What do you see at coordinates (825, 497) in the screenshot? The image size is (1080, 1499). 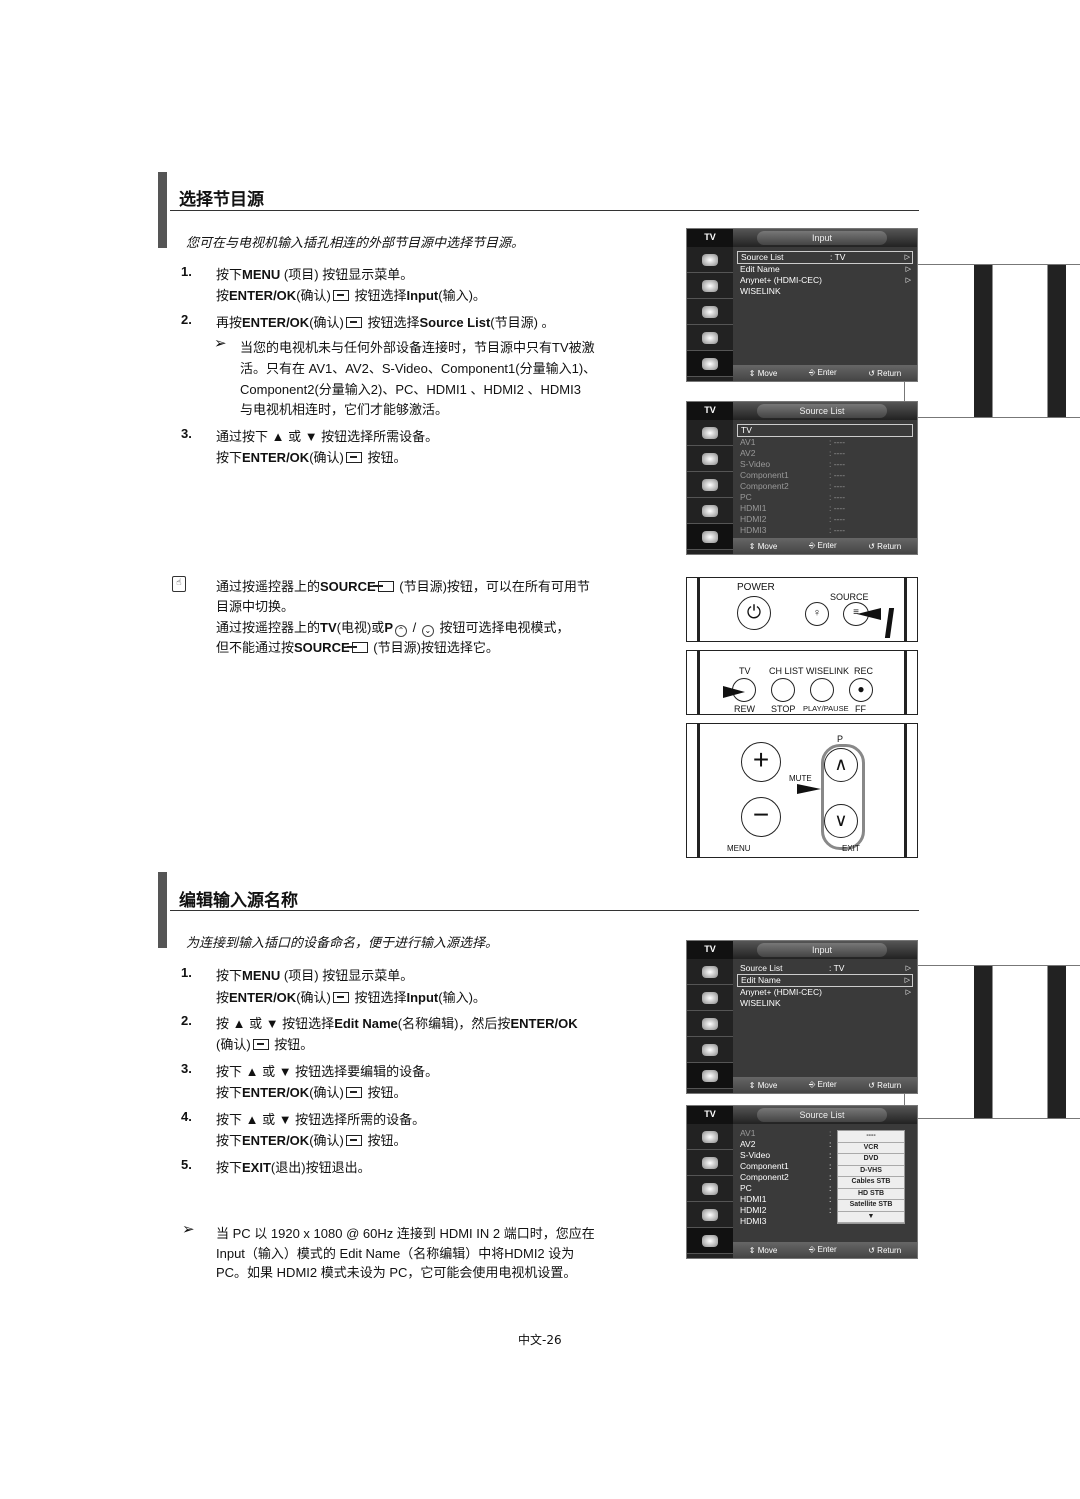 I see `menu-item: PC: ----` at bounding box center [825, 497].